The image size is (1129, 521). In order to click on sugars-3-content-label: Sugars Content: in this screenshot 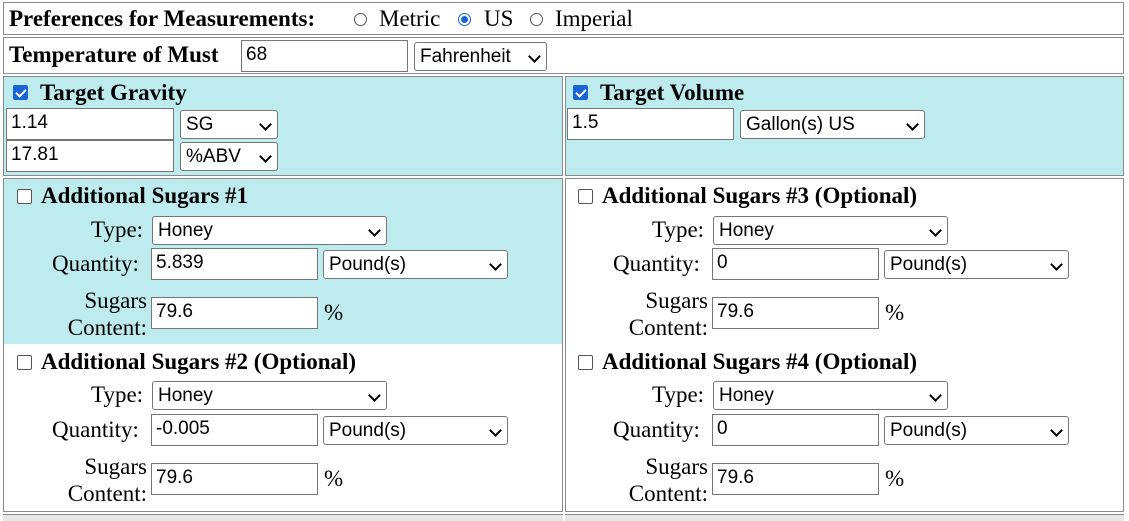, I will do `click(633, 314)`.